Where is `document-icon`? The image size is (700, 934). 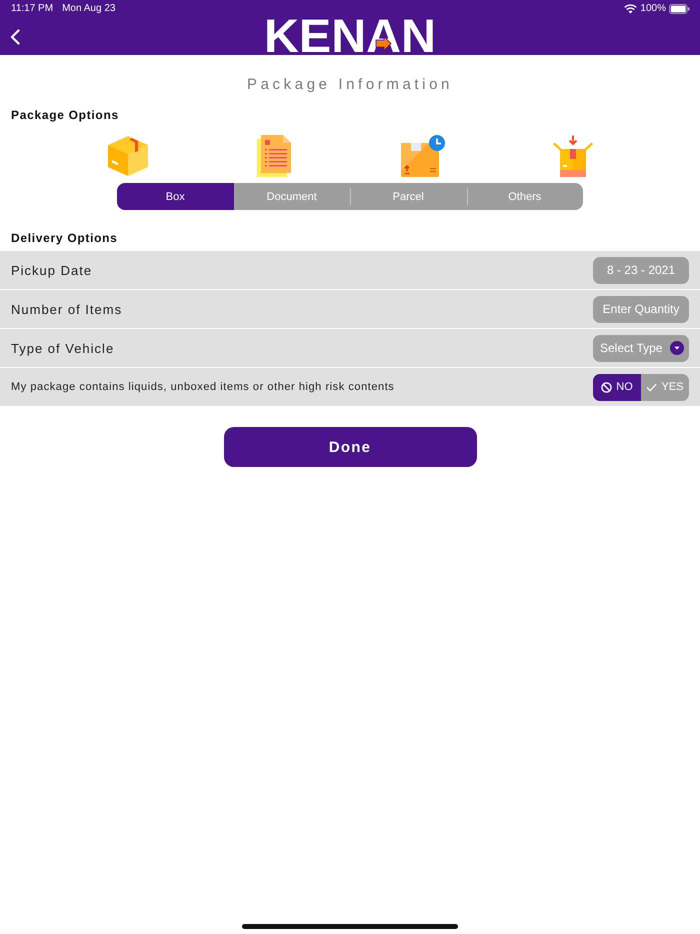 document-icon is located at coordinates (275, 156).